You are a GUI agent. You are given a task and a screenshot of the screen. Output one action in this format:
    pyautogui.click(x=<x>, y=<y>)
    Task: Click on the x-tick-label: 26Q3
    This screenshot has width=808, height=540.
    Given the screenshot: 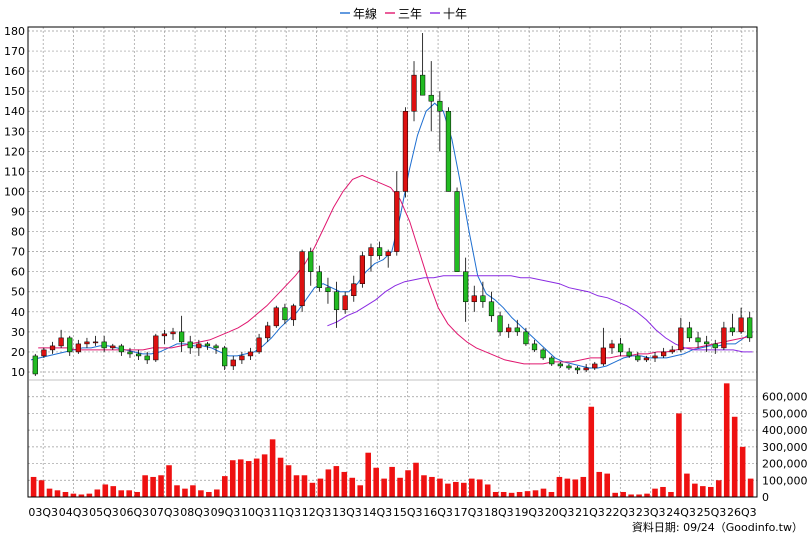 What is the action you would take?
    pyautogui.click(x=742, y=512)
    